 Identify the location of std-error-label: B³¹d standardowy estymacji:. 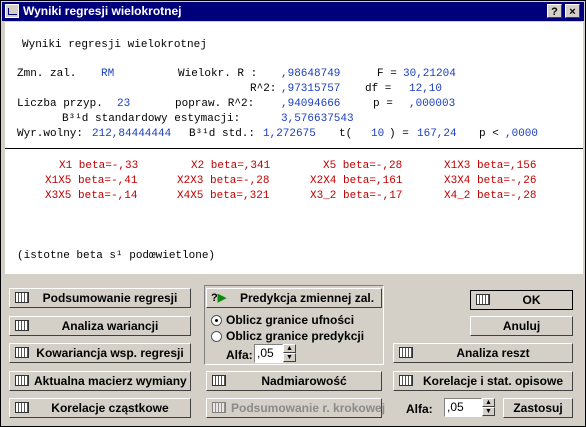
(151, 119).